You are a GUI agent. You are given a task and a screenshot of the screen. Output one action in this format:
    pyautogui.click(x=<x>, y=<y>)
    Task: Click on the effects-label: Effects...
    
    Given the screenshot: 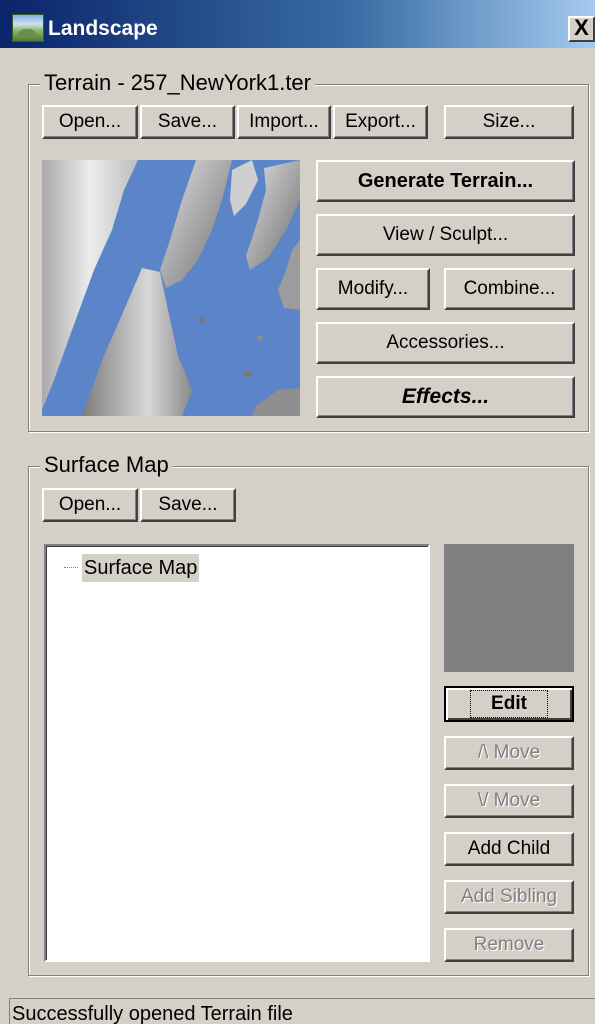 What is the action you would take?
    pyautogui.click(x=445, y=396)
    